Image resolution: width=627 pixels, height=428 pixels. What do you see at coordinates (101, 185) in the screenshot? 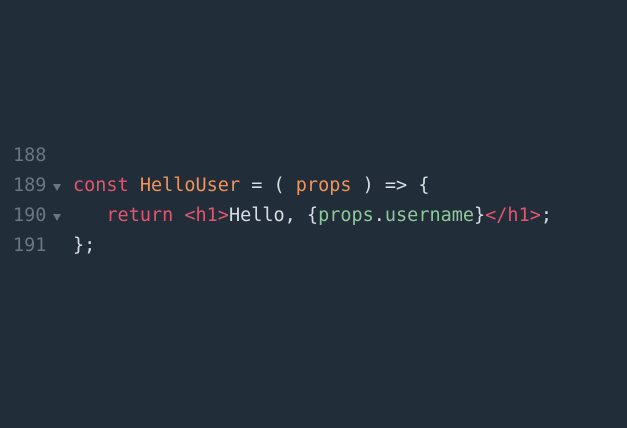
I see `keyword-const: const` at bounding box center [101, 185].